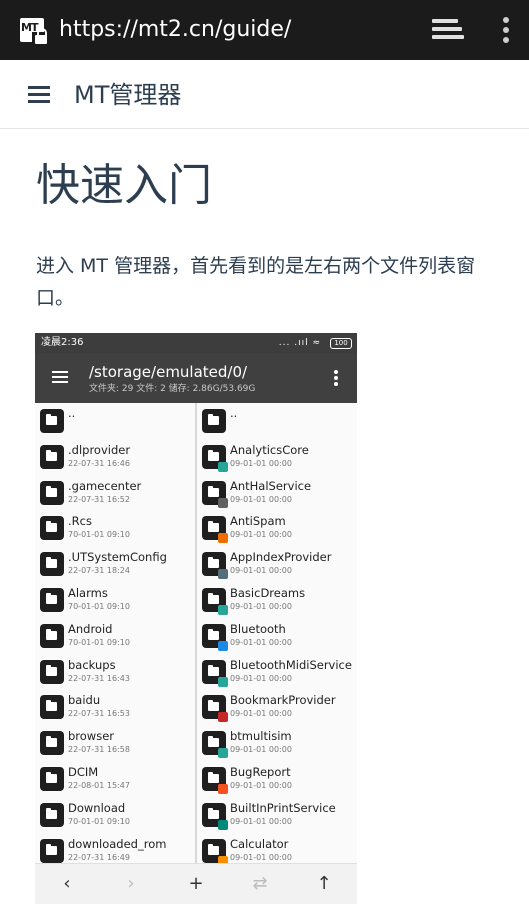 The height and width of the screenshot is (920, 529). Describe the element at coordinates (97, 807) in the screenshot. I see `file-name: Download` at that location.